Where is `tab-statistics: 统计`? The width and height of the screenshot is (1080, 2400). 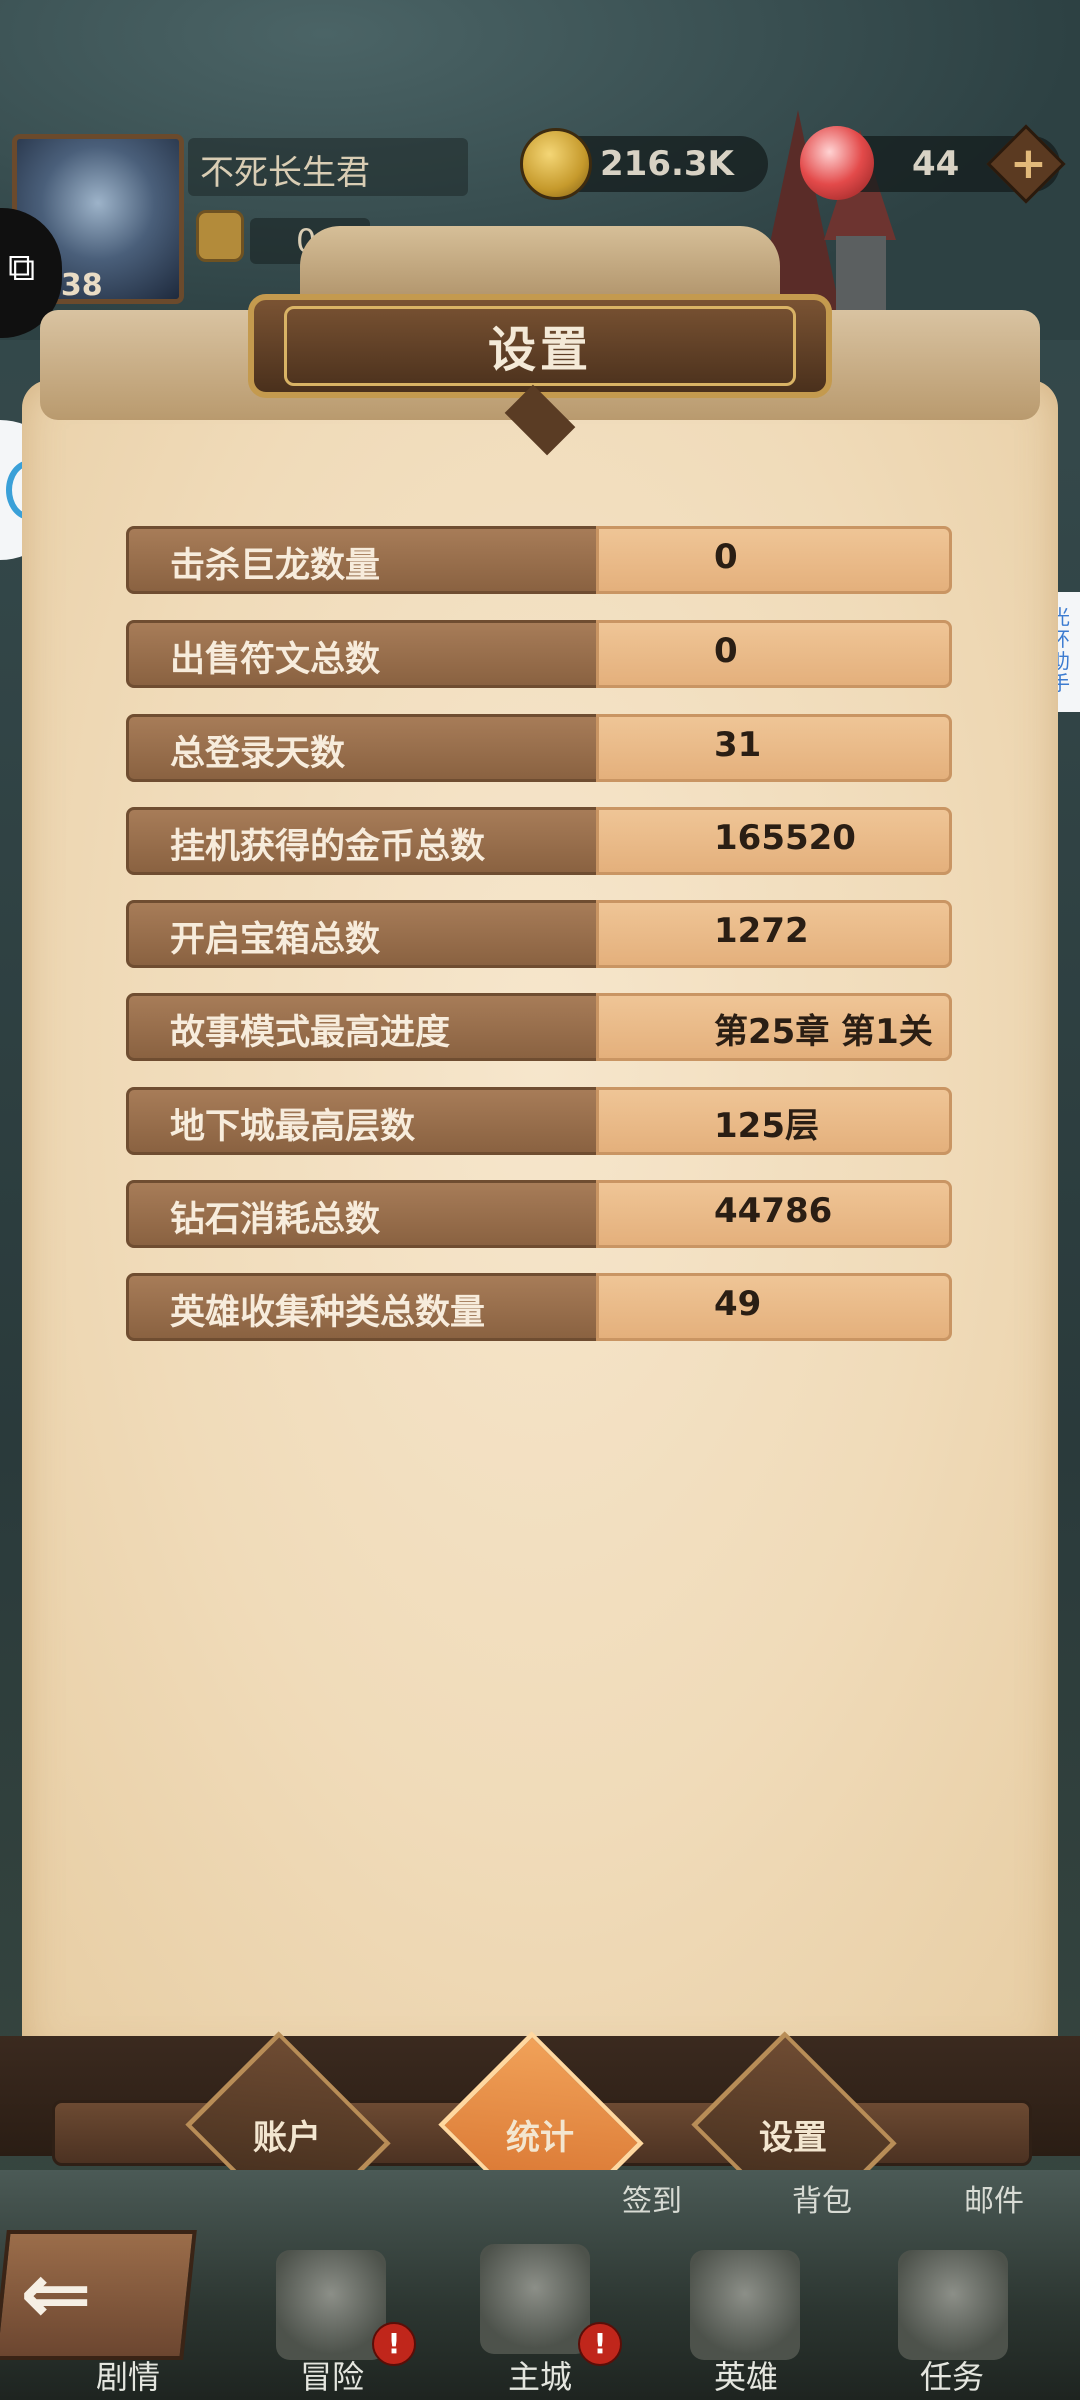
tab-statistics: 统计 is located at coordinates (540, 2134).